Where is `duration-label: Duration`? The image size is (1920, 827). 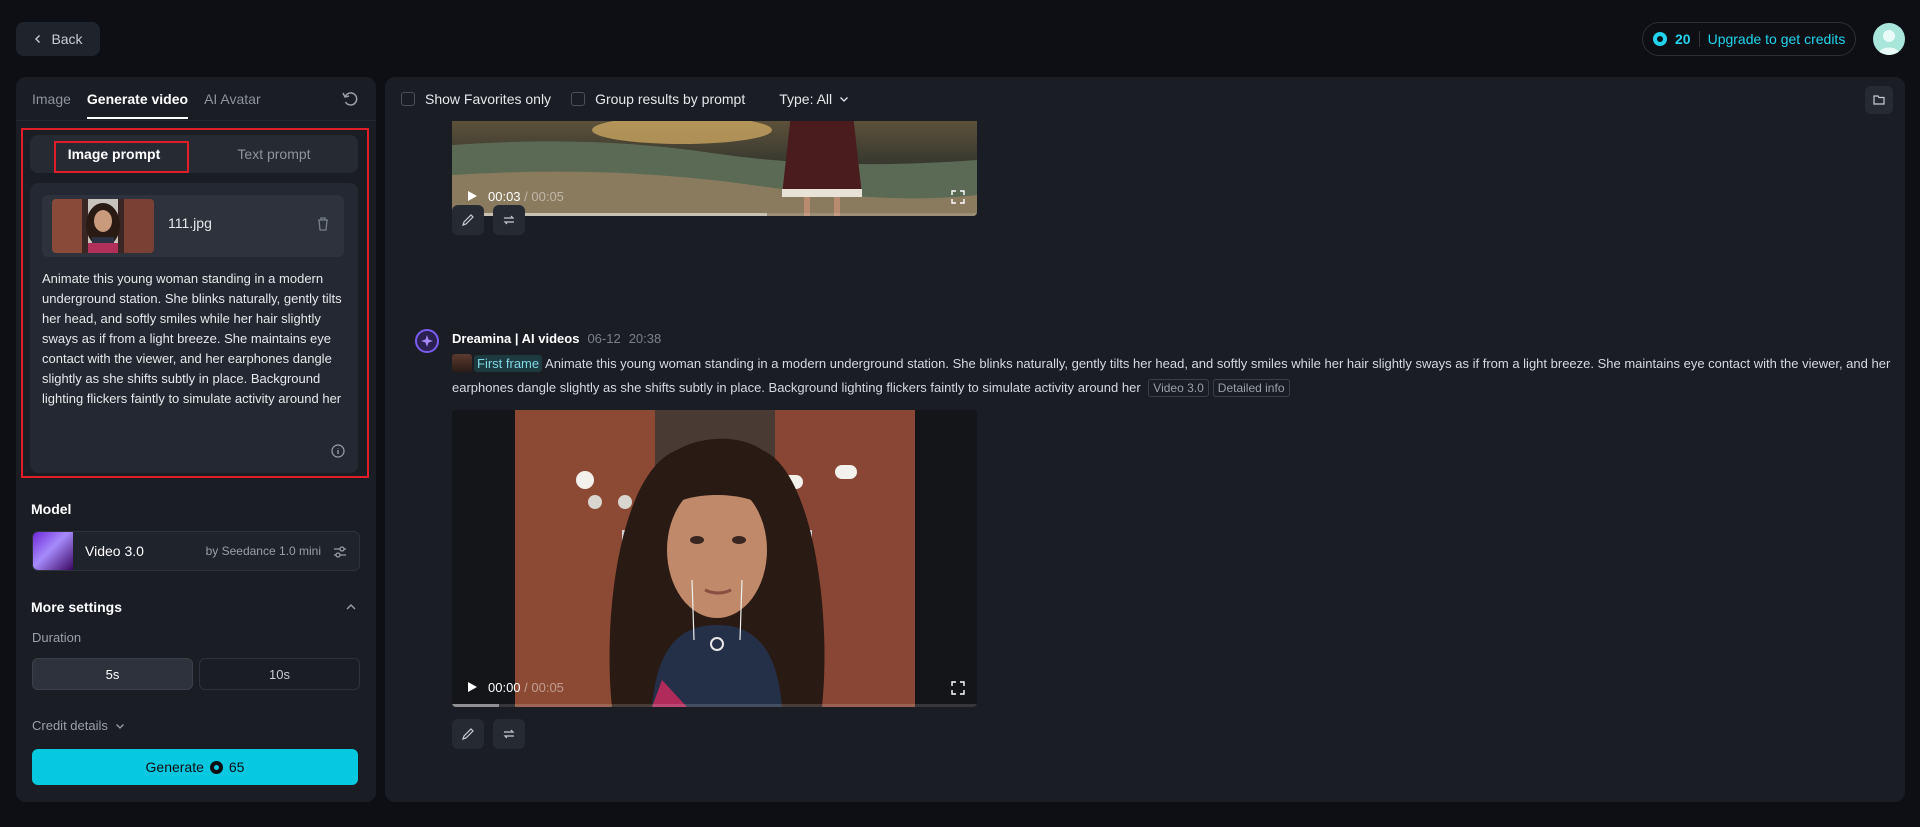
duration-label: Duration is located at coordinates (57, 637).